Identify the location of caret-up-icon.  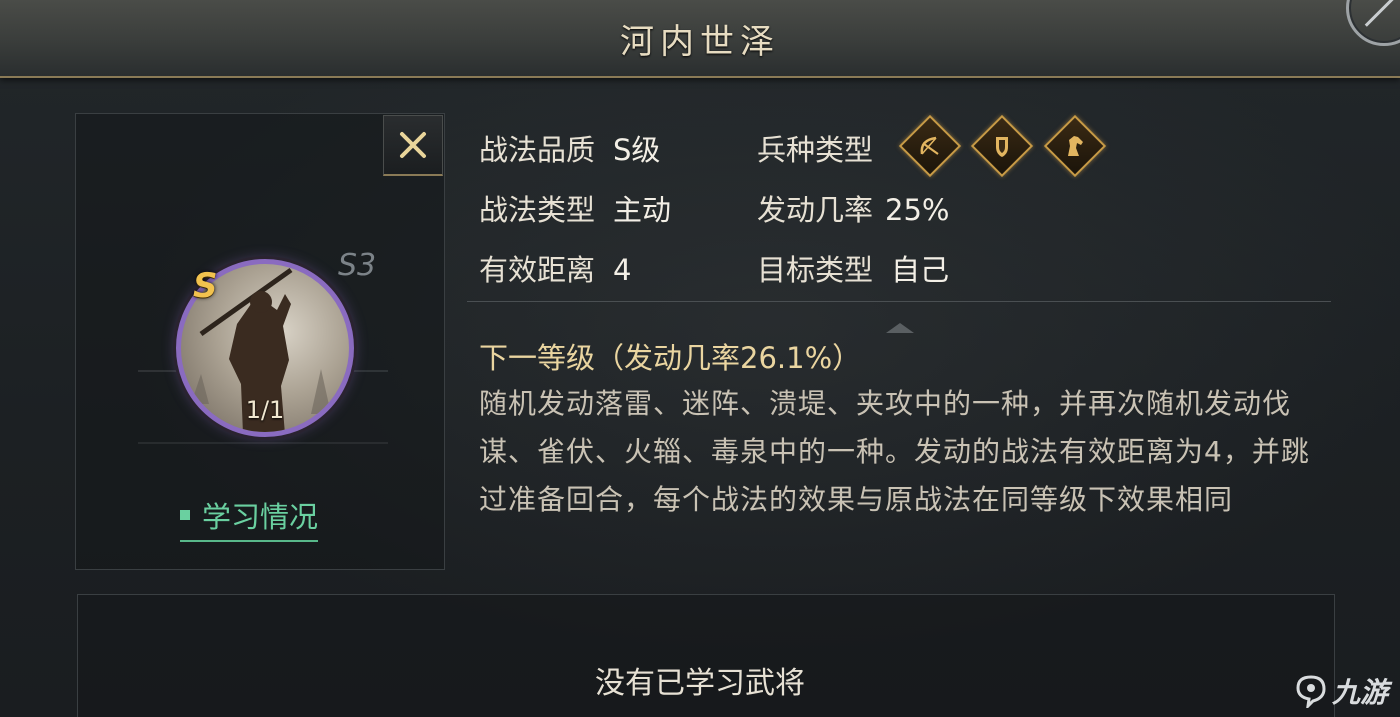
(900, 328).